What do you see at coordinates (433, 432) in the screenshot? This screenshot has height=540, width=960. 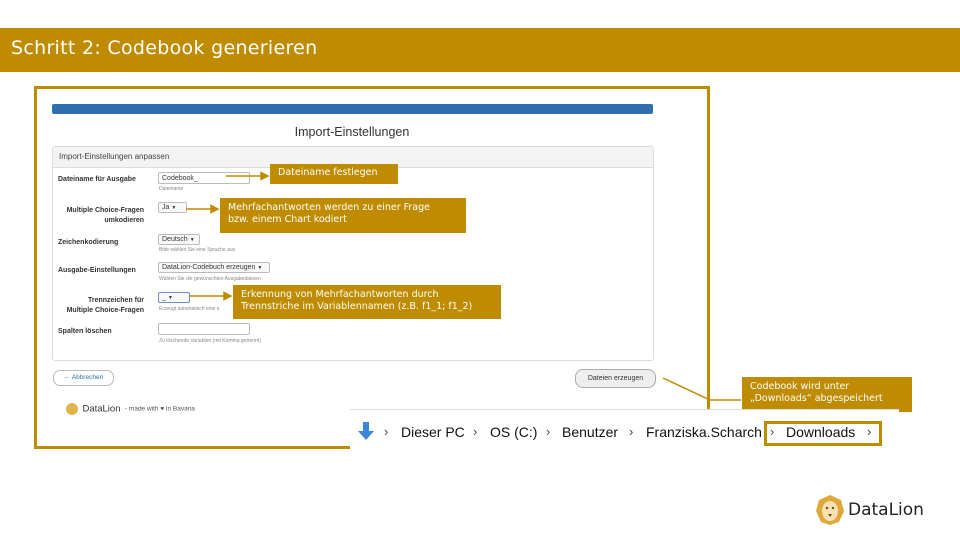 I see `breadcrumb-item-dieser-pc: Dieser PC` at bounding box center [433, 432].